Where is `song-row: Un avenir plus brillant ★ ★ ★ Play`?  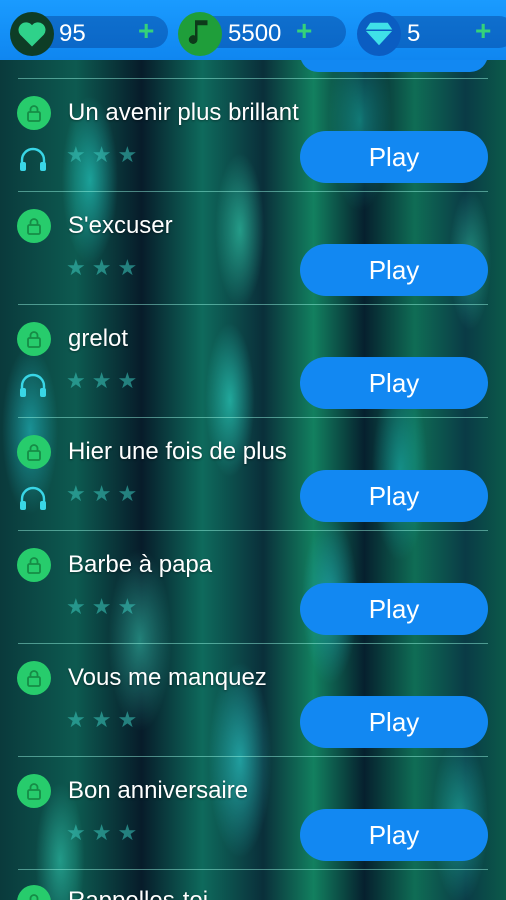
song-row: Un avenir plus brillant ★ ★ ★ Play is located at coordinates (253, 134).